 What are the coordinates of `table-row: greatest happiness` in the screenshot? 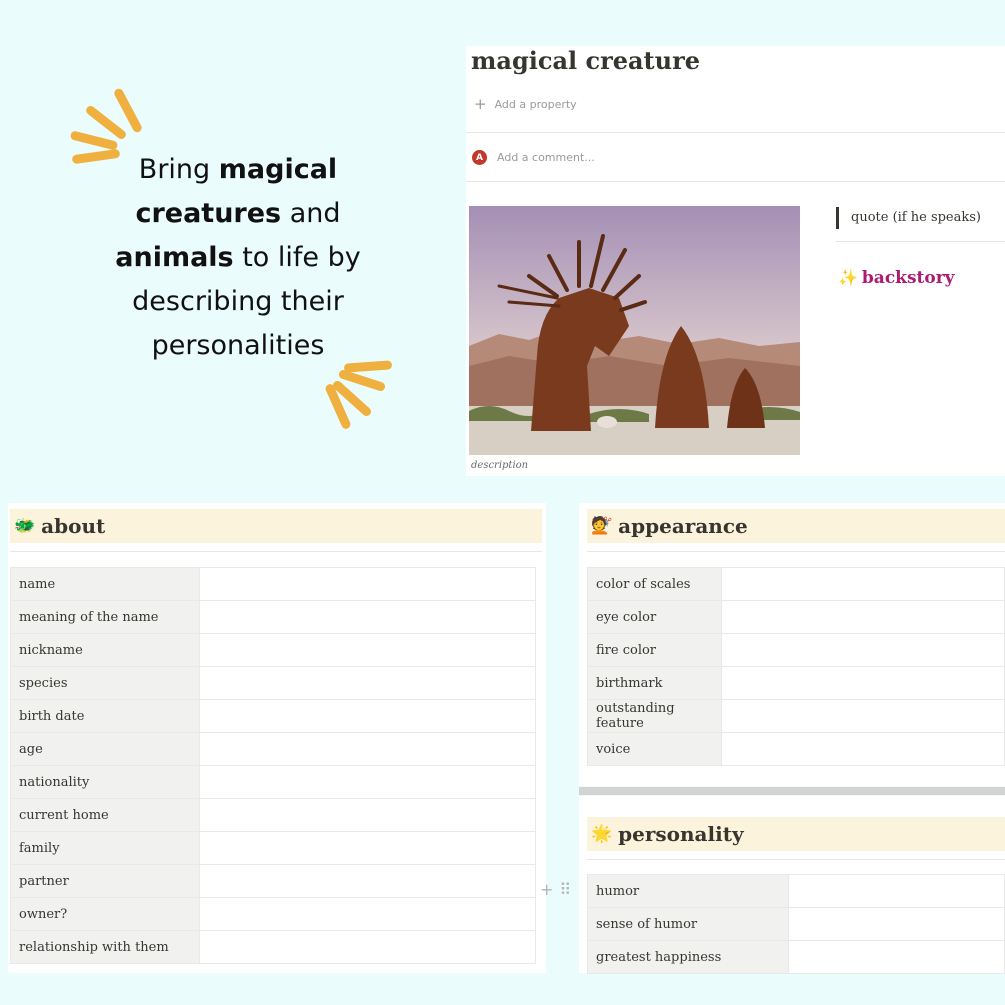 It's located at (796, 957).